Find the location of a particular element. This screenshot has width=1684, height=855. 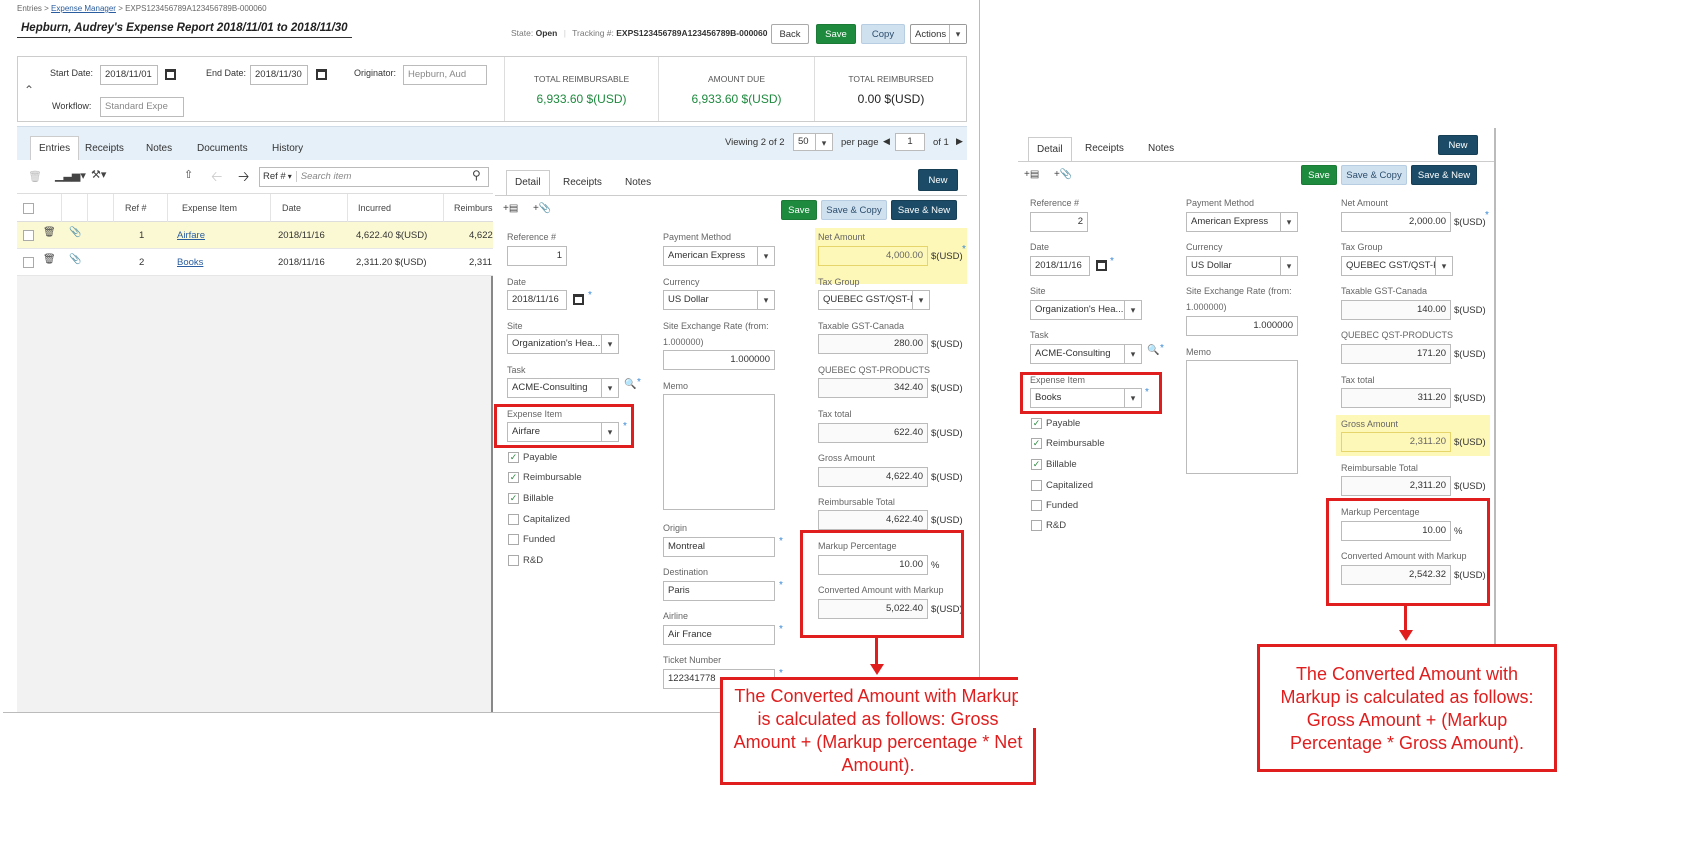

search-bar: Ref # ▾ Search item is located at coordinates (374, 177).